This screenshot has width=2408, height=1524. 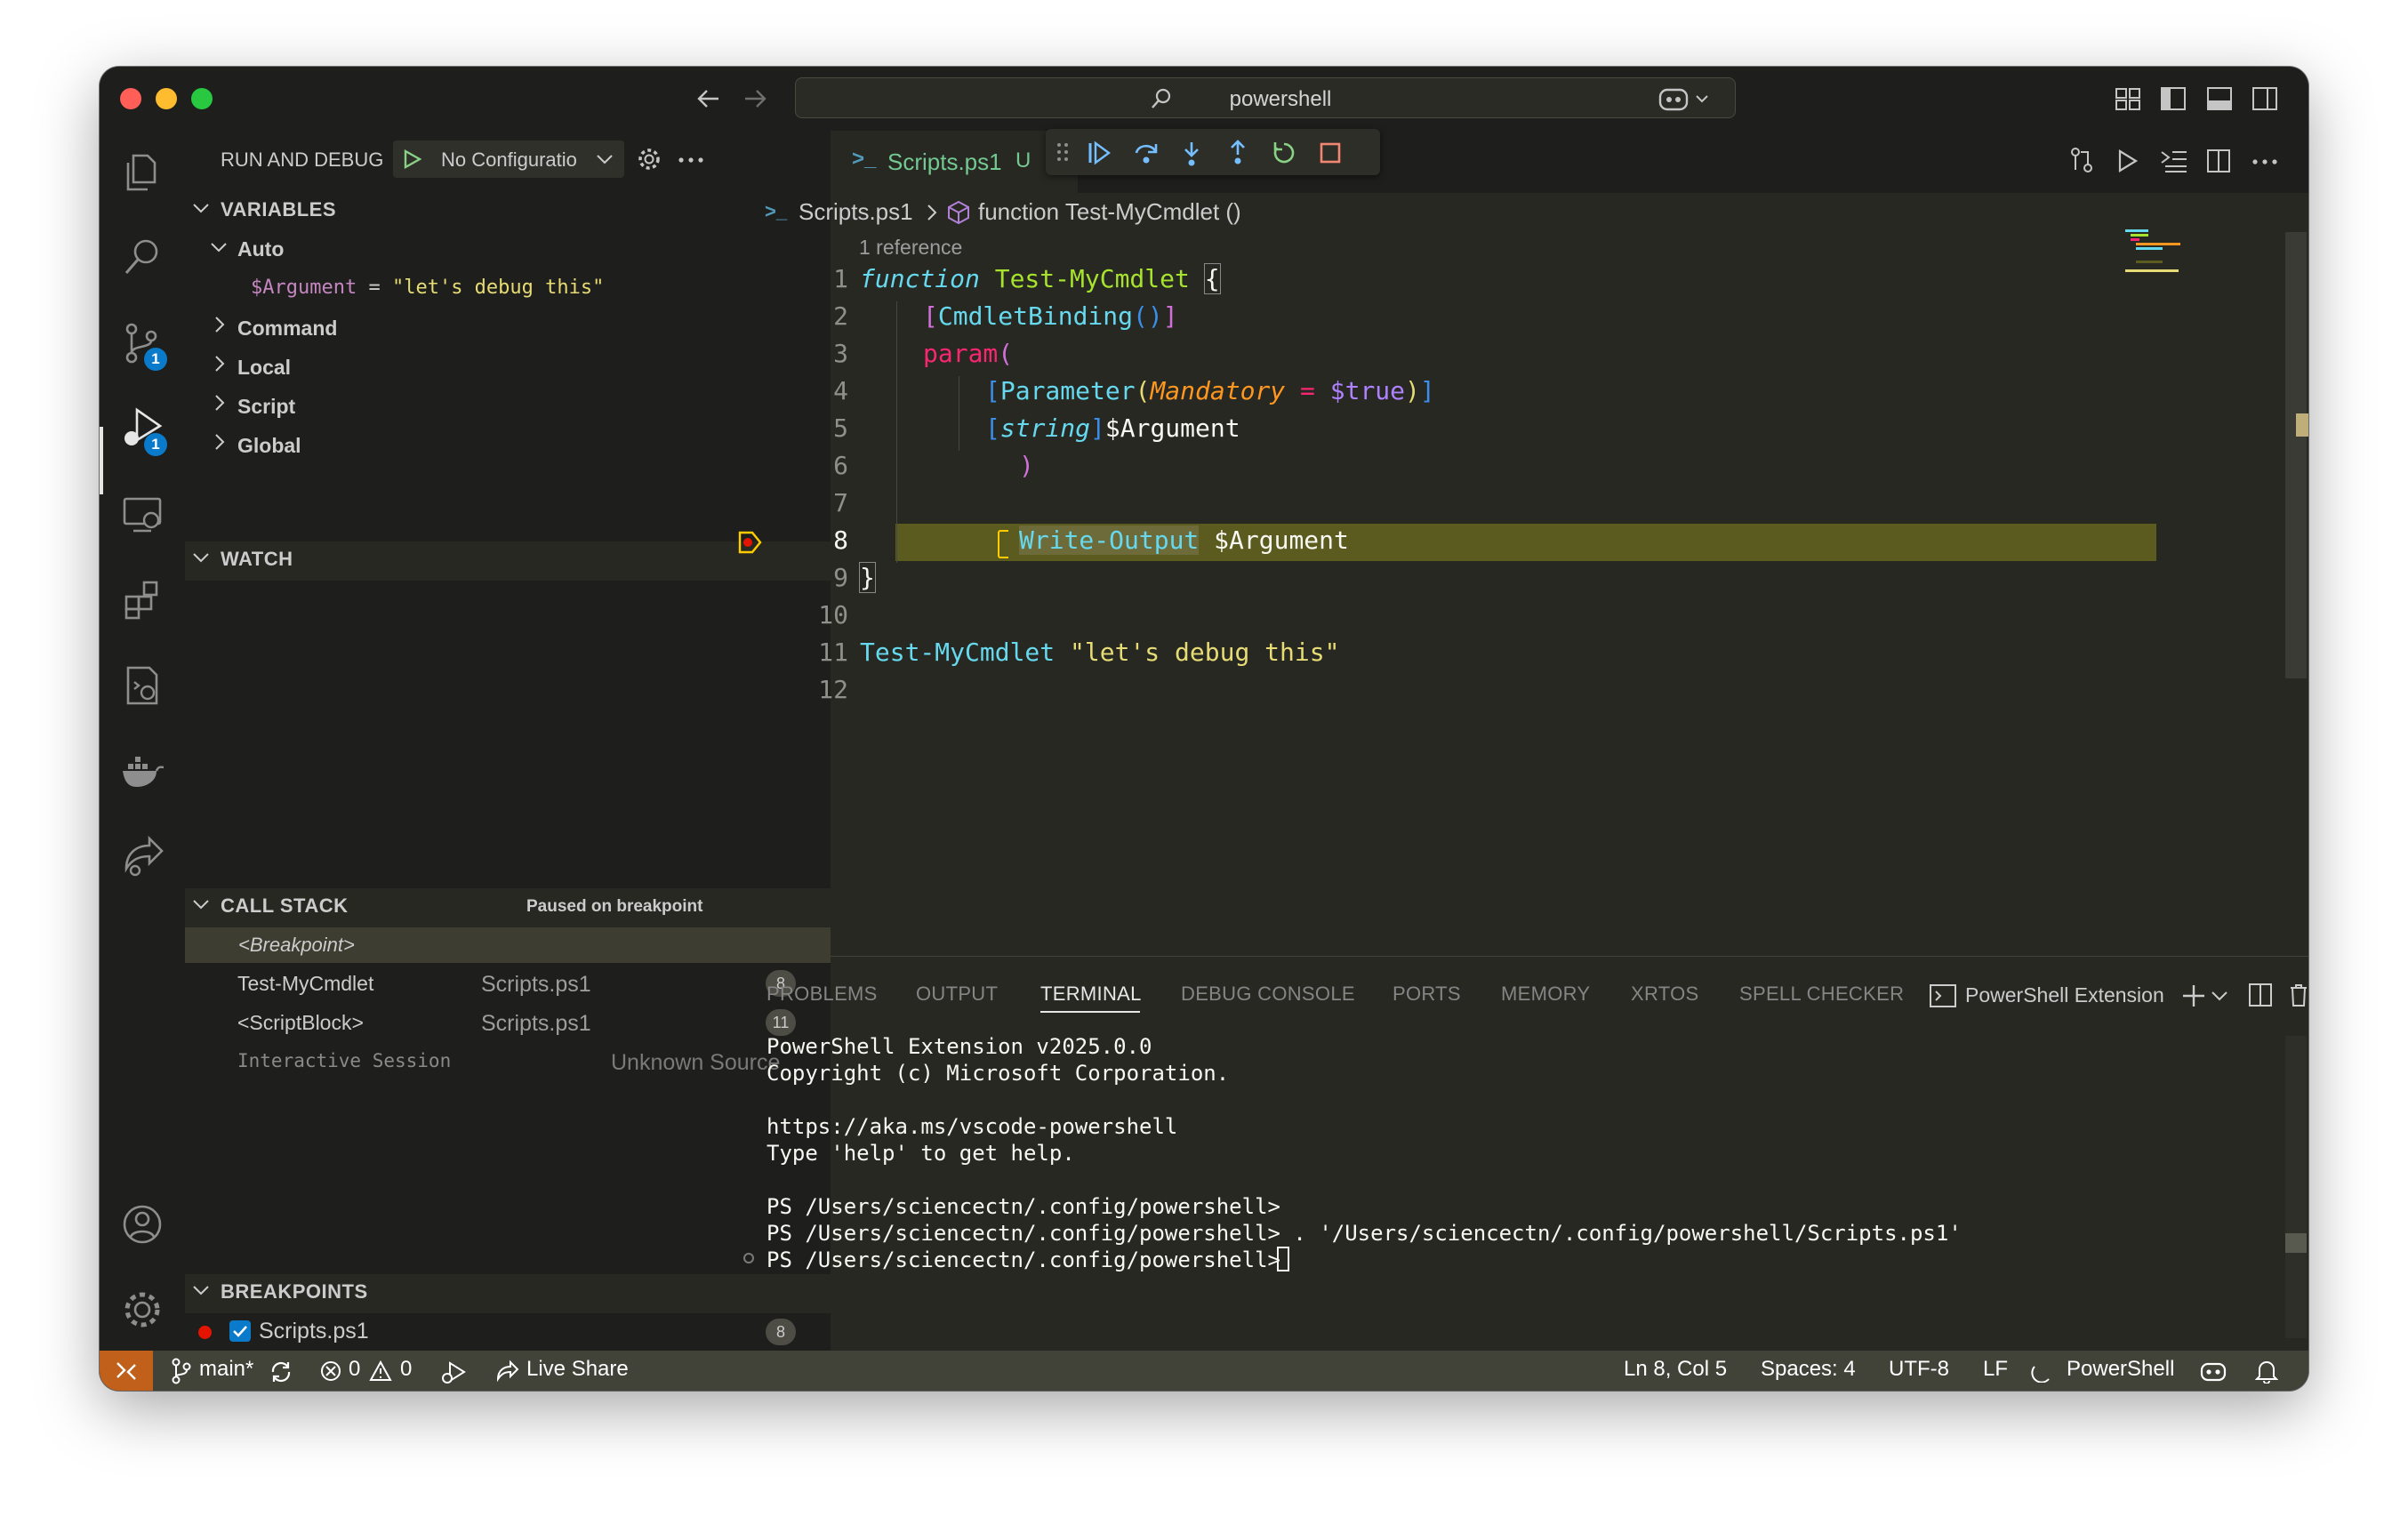 I want to click on docker-icon, so click(x=142, y=771).